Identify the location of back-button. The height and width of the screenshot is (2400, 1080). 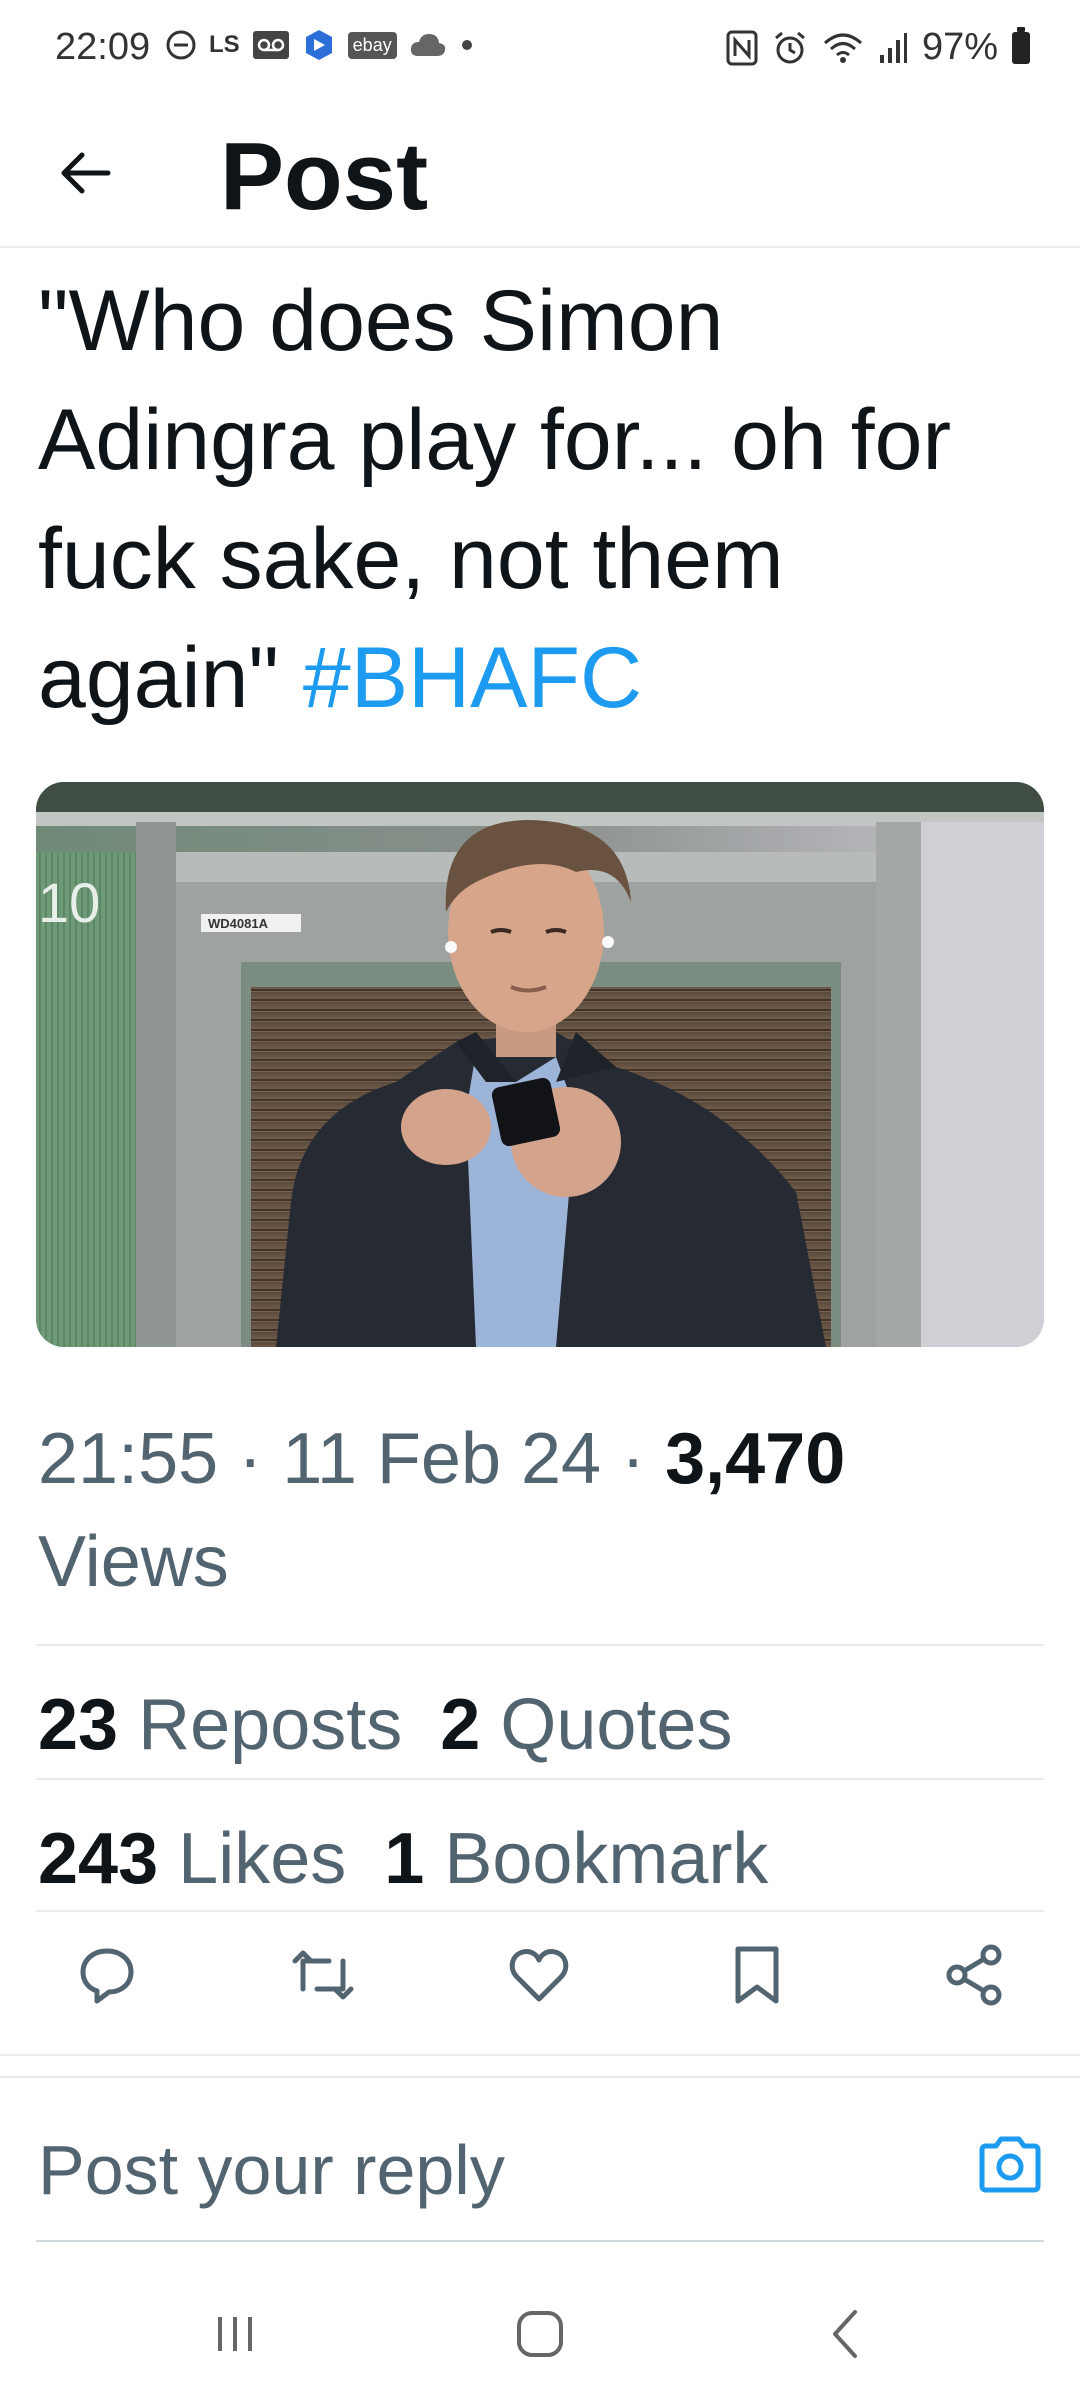
(85, 173).